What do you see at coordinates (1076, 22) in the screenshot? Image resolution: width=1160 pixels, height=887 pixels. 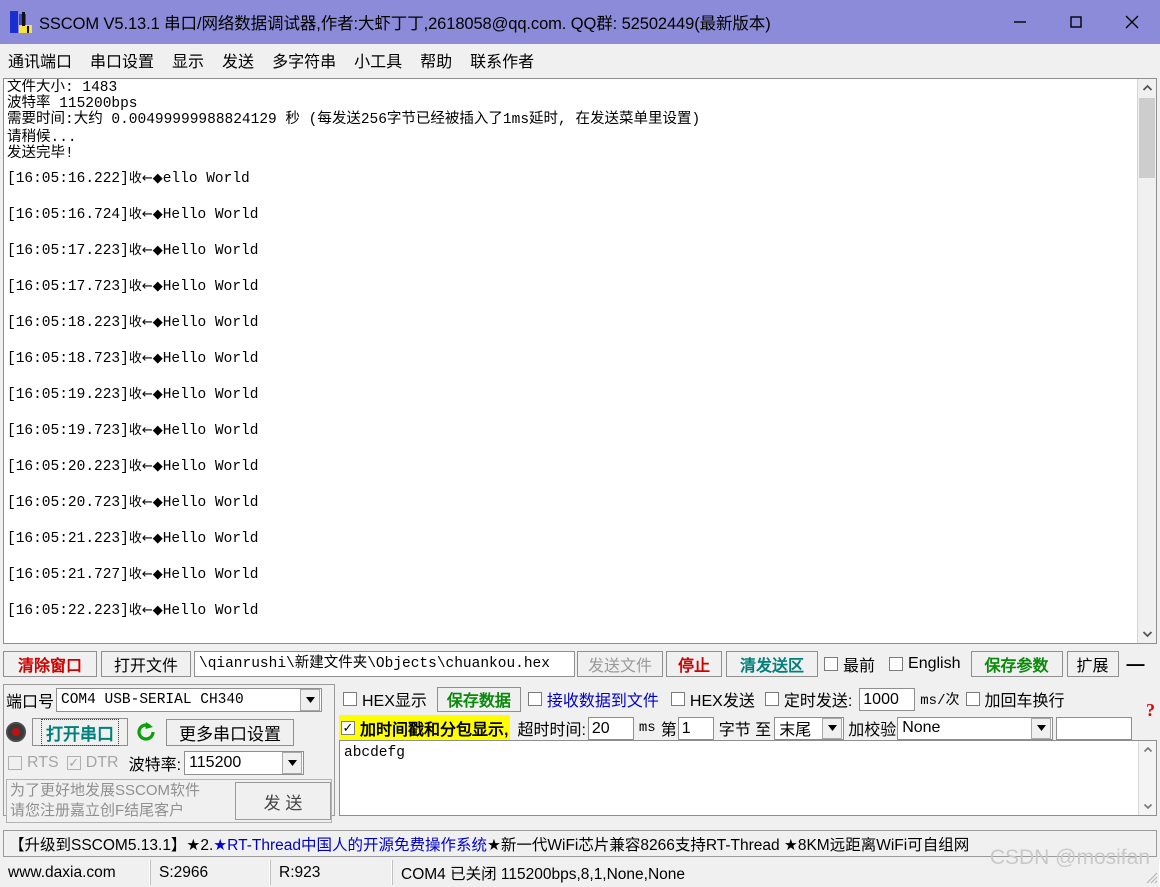 I see `maximize-button` at bounding box center [1076, 22].